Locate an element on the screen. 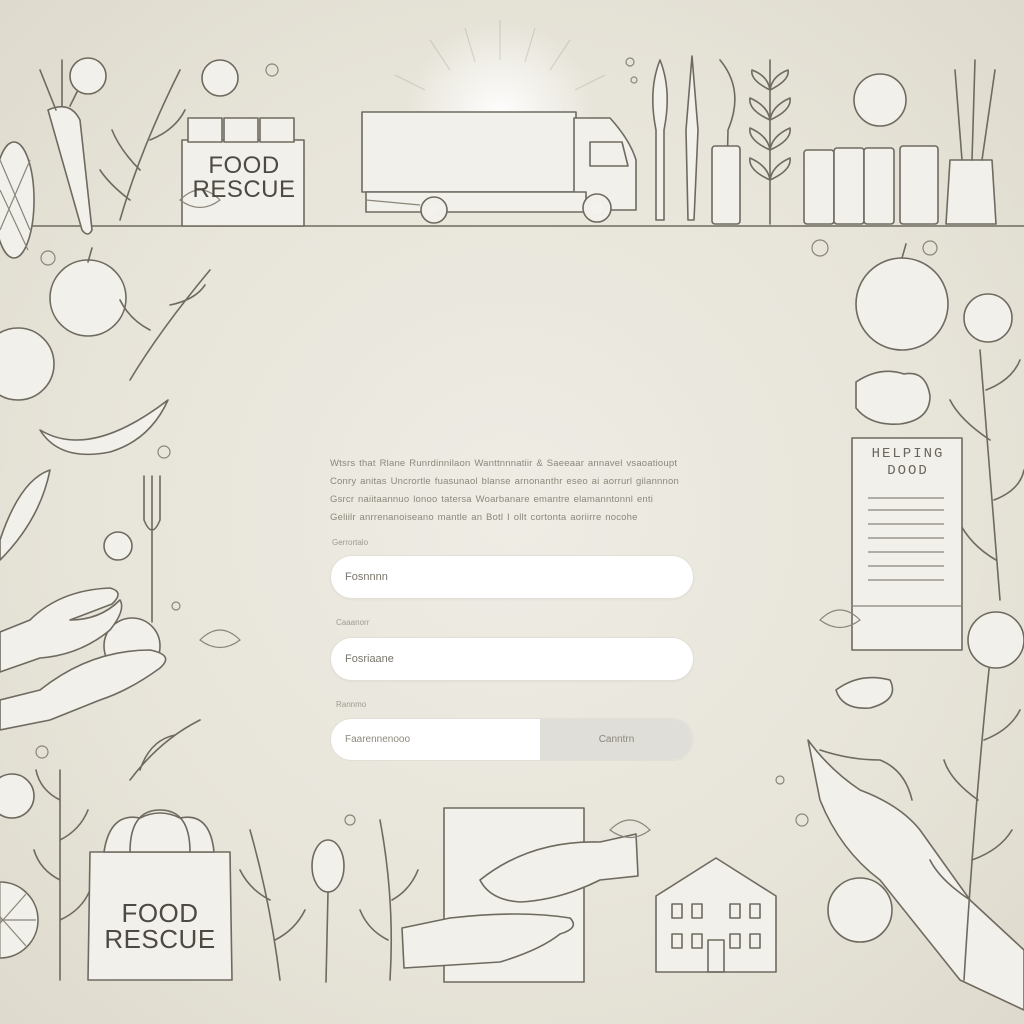 Image resolution: width=1024 pixels, height=1024 pixels. leaf-branch-icon is located at coordinates (770, 142).